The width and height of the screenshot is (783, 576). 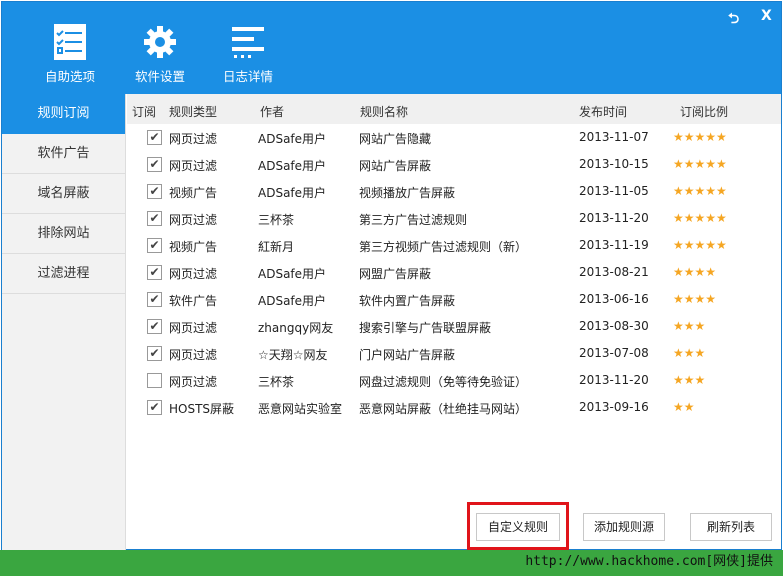 I want to click on restore-button: ⮌, so click(x=733, y=20).